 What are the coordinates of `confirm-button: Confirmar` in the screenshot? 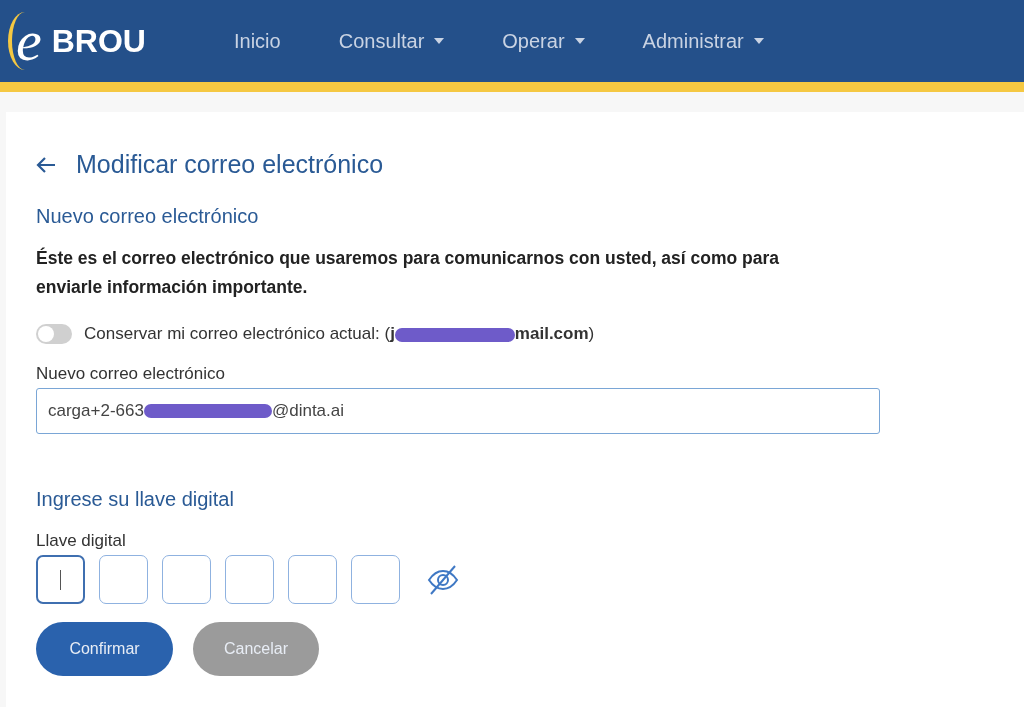 It's located at (104, 649).